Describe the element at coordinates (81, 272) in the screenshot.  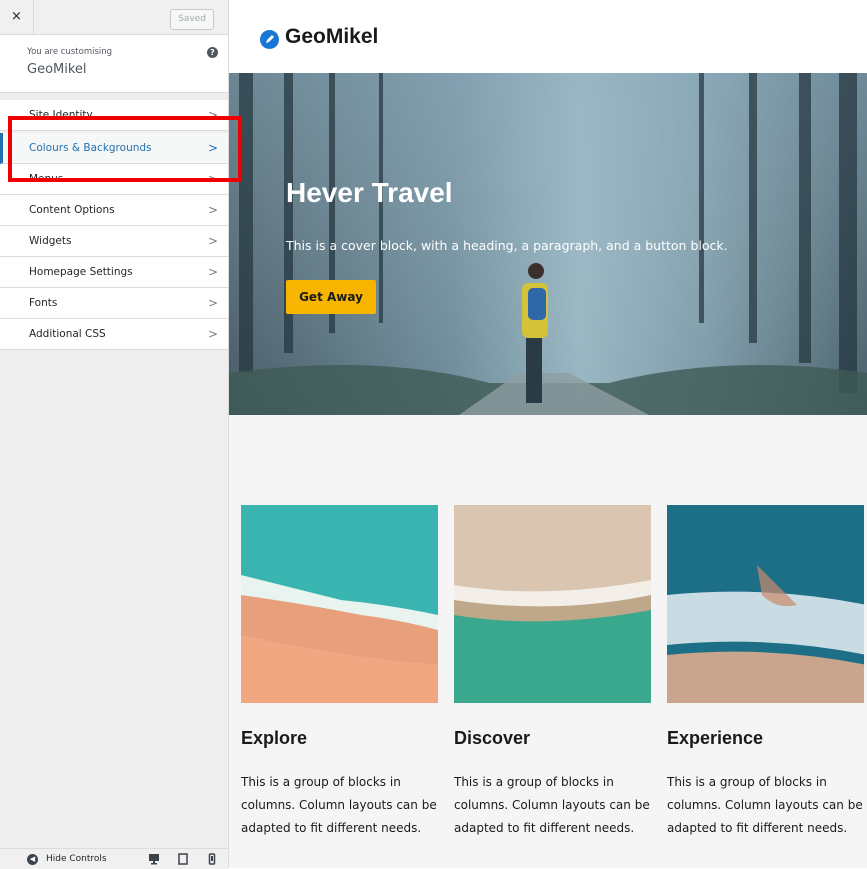
I see `menu-item-label: Homepage Settings` at that location.